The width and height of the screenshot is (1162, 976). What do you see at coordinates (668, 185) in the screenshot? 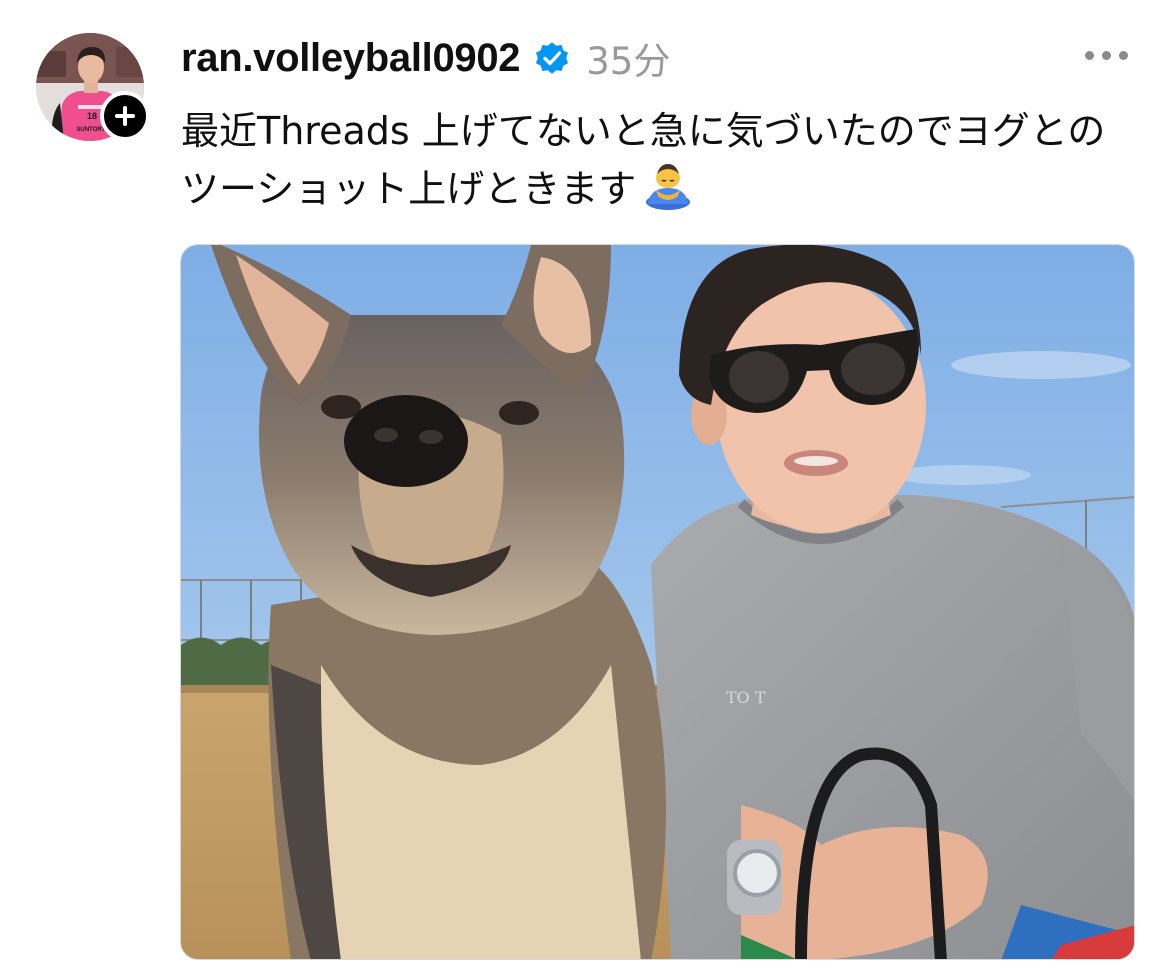
I see `person-bowing-emoji-icon` at bounding box center [668, 185].